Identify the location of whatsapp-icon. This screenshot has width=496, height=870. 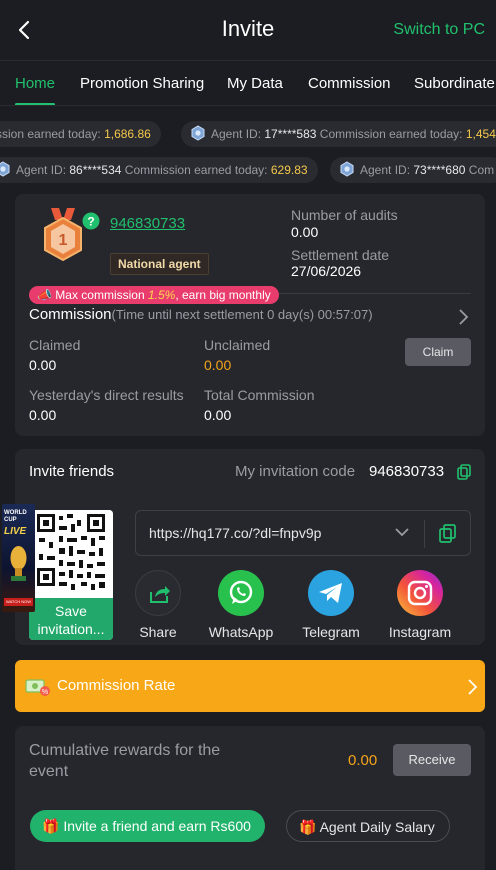
(241, 593).